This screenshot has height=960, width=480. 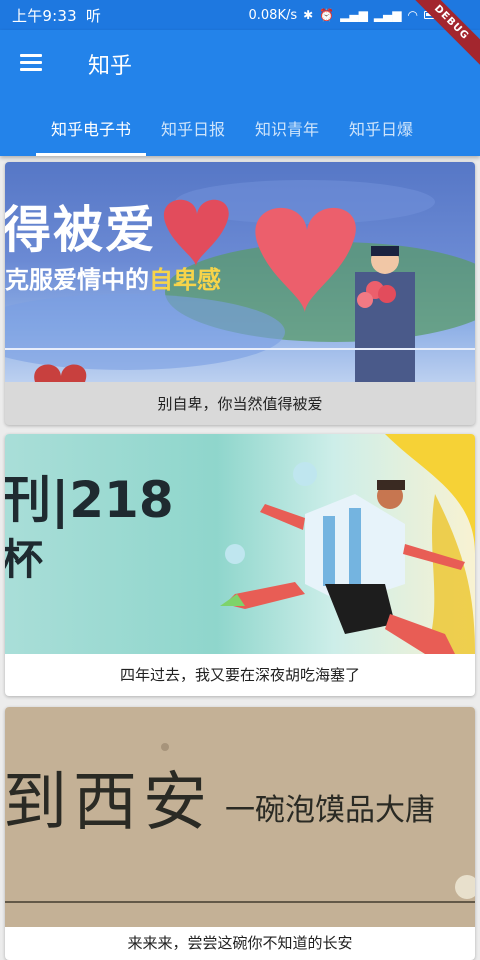 I want to click on card-caption: 来来来，尝尝这碗你不知道的长安, so click(x=240, y=943).